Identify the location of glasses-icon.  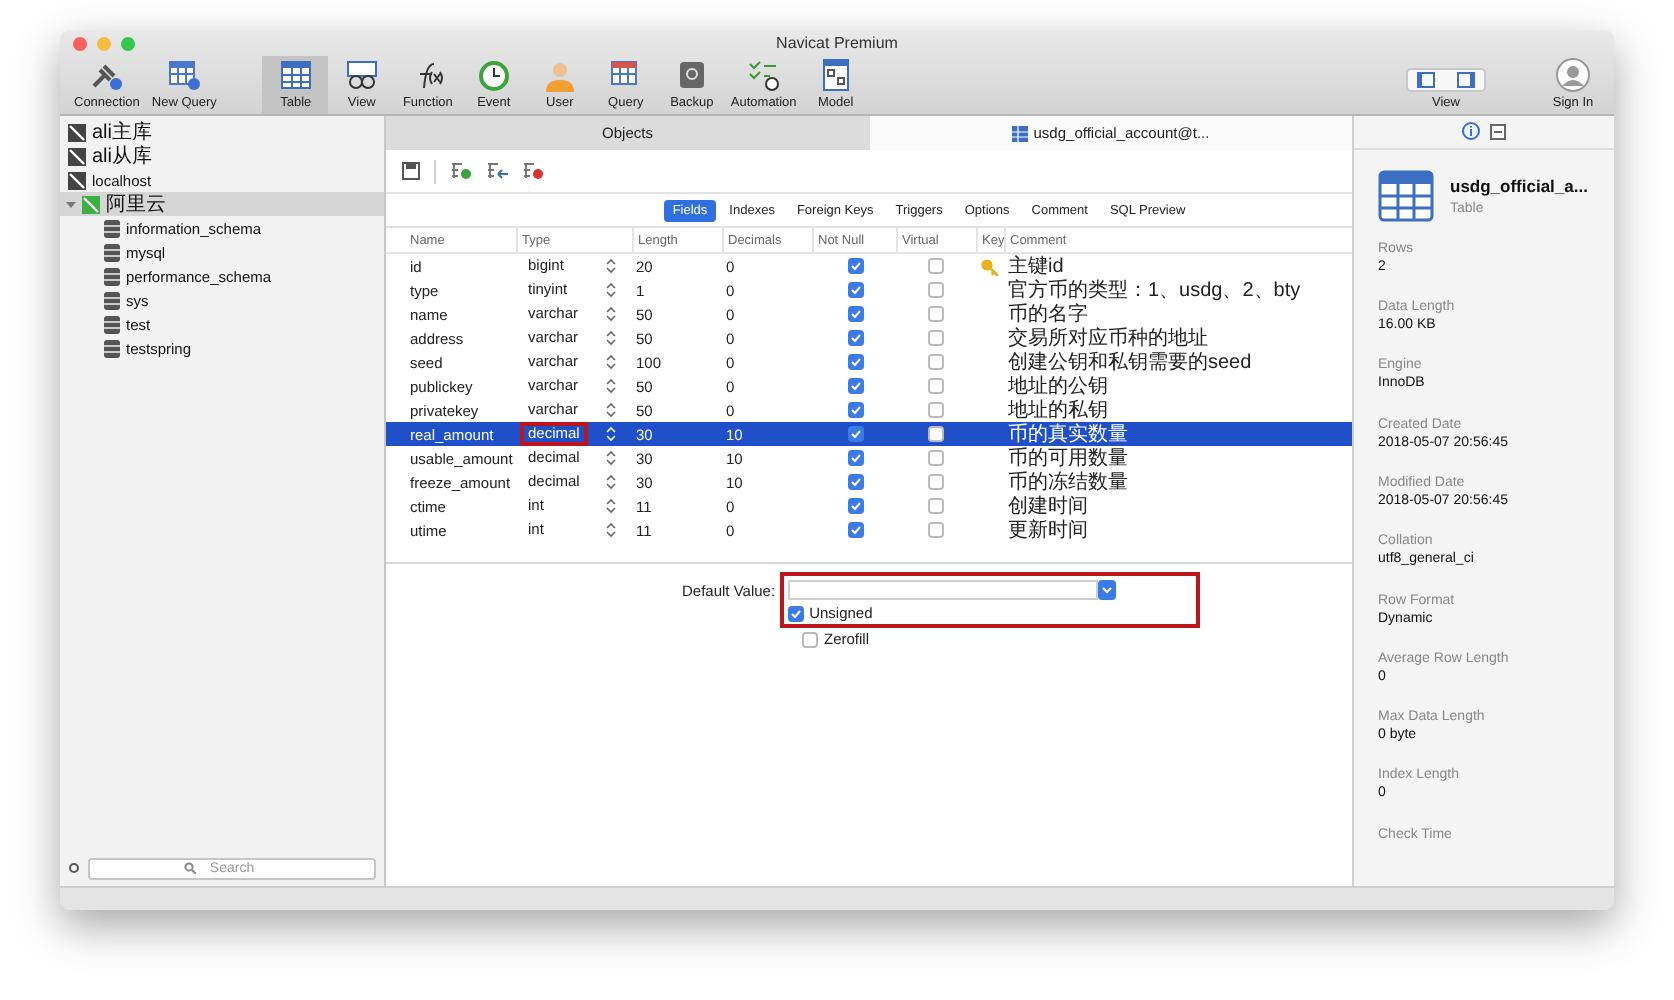
(361, 75).